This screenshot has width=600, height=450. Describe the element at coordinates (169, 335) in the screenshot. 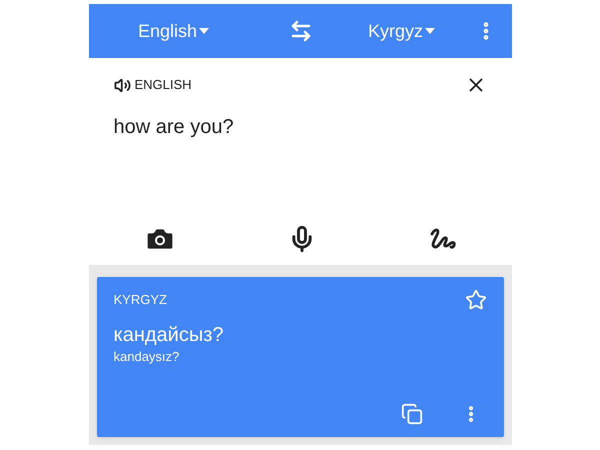

I see `translation-text: кандайсыз?` at that location.